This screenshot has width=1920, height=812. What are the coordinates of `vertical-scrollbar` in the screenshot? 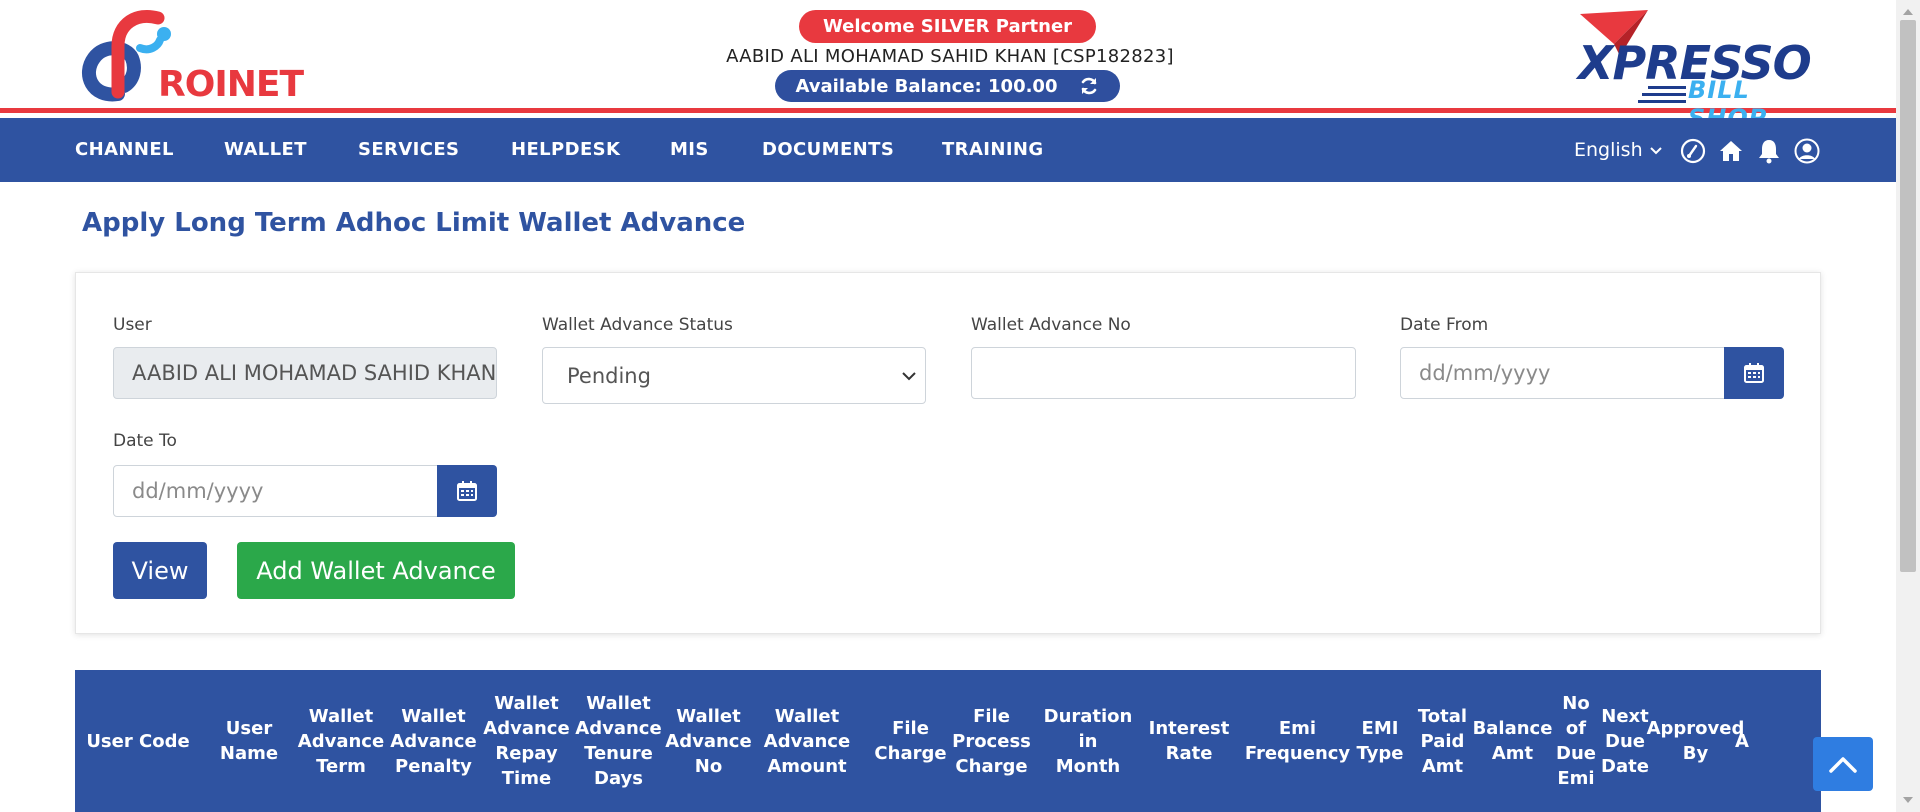 It's located at (1908, 406).